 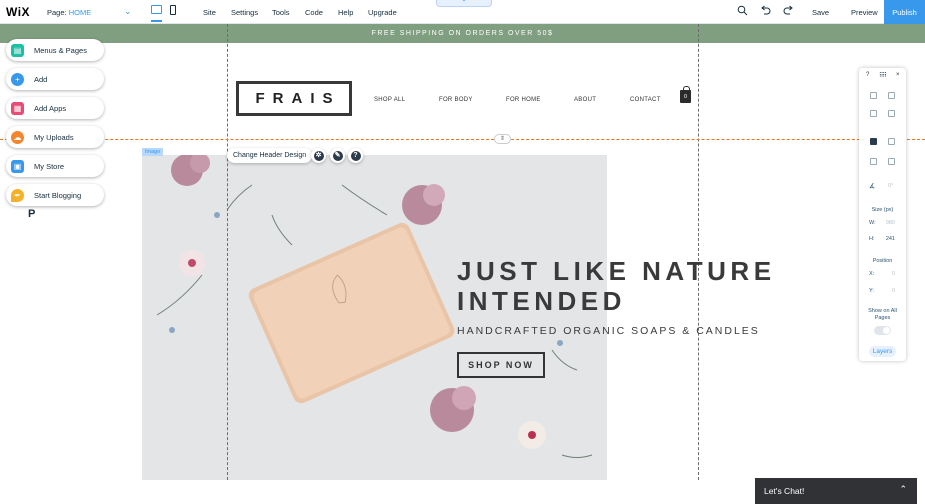 What do you see at coordinates (890, 291) in the screenshot?
I see `y-field: 0` at bounding box center [890, 291].